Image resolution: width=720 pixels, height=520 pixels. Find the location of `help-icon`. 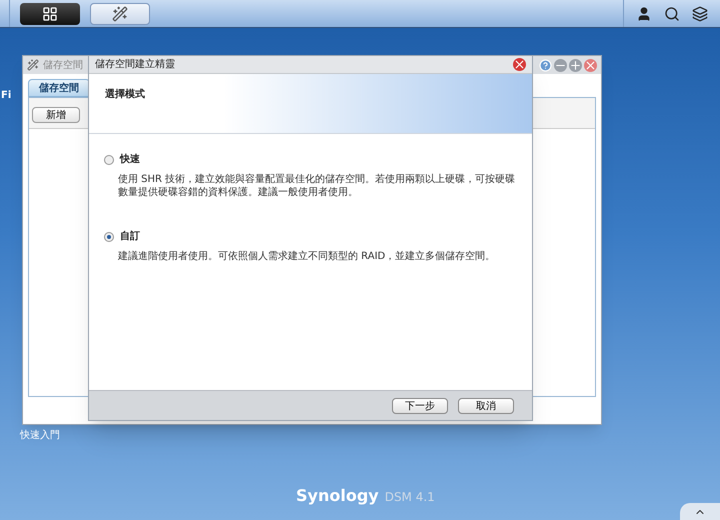

help-icon is located at coordinates (545, 65).